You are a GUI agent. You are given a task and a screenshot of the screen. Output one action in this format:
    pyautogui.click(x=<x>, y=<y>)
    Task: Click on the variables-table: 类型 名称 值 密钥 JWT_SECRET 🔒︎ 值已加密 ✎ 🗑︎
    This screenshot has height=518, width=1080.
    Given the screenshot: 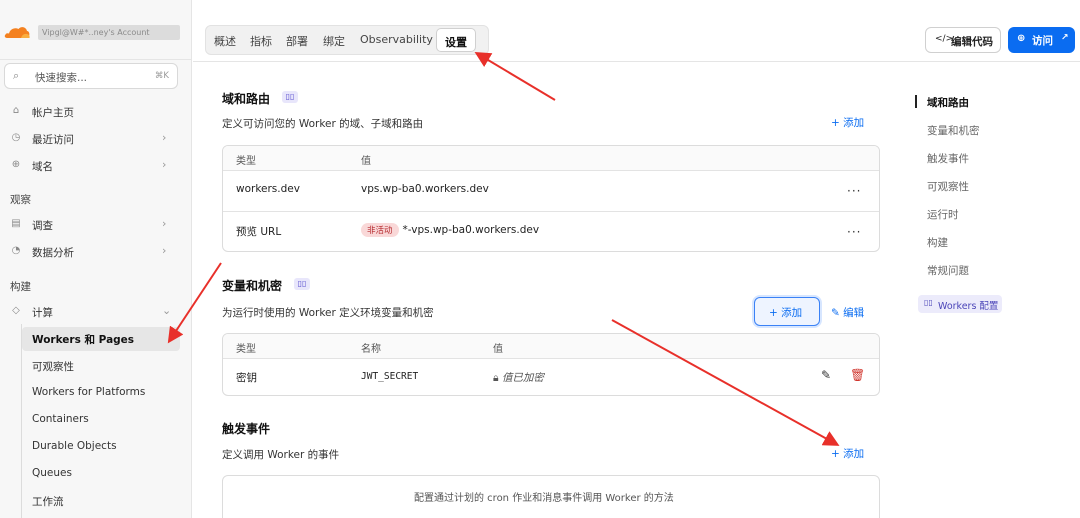 What is the action you would take?
    pyautogui.click(x=551, y=364)
    